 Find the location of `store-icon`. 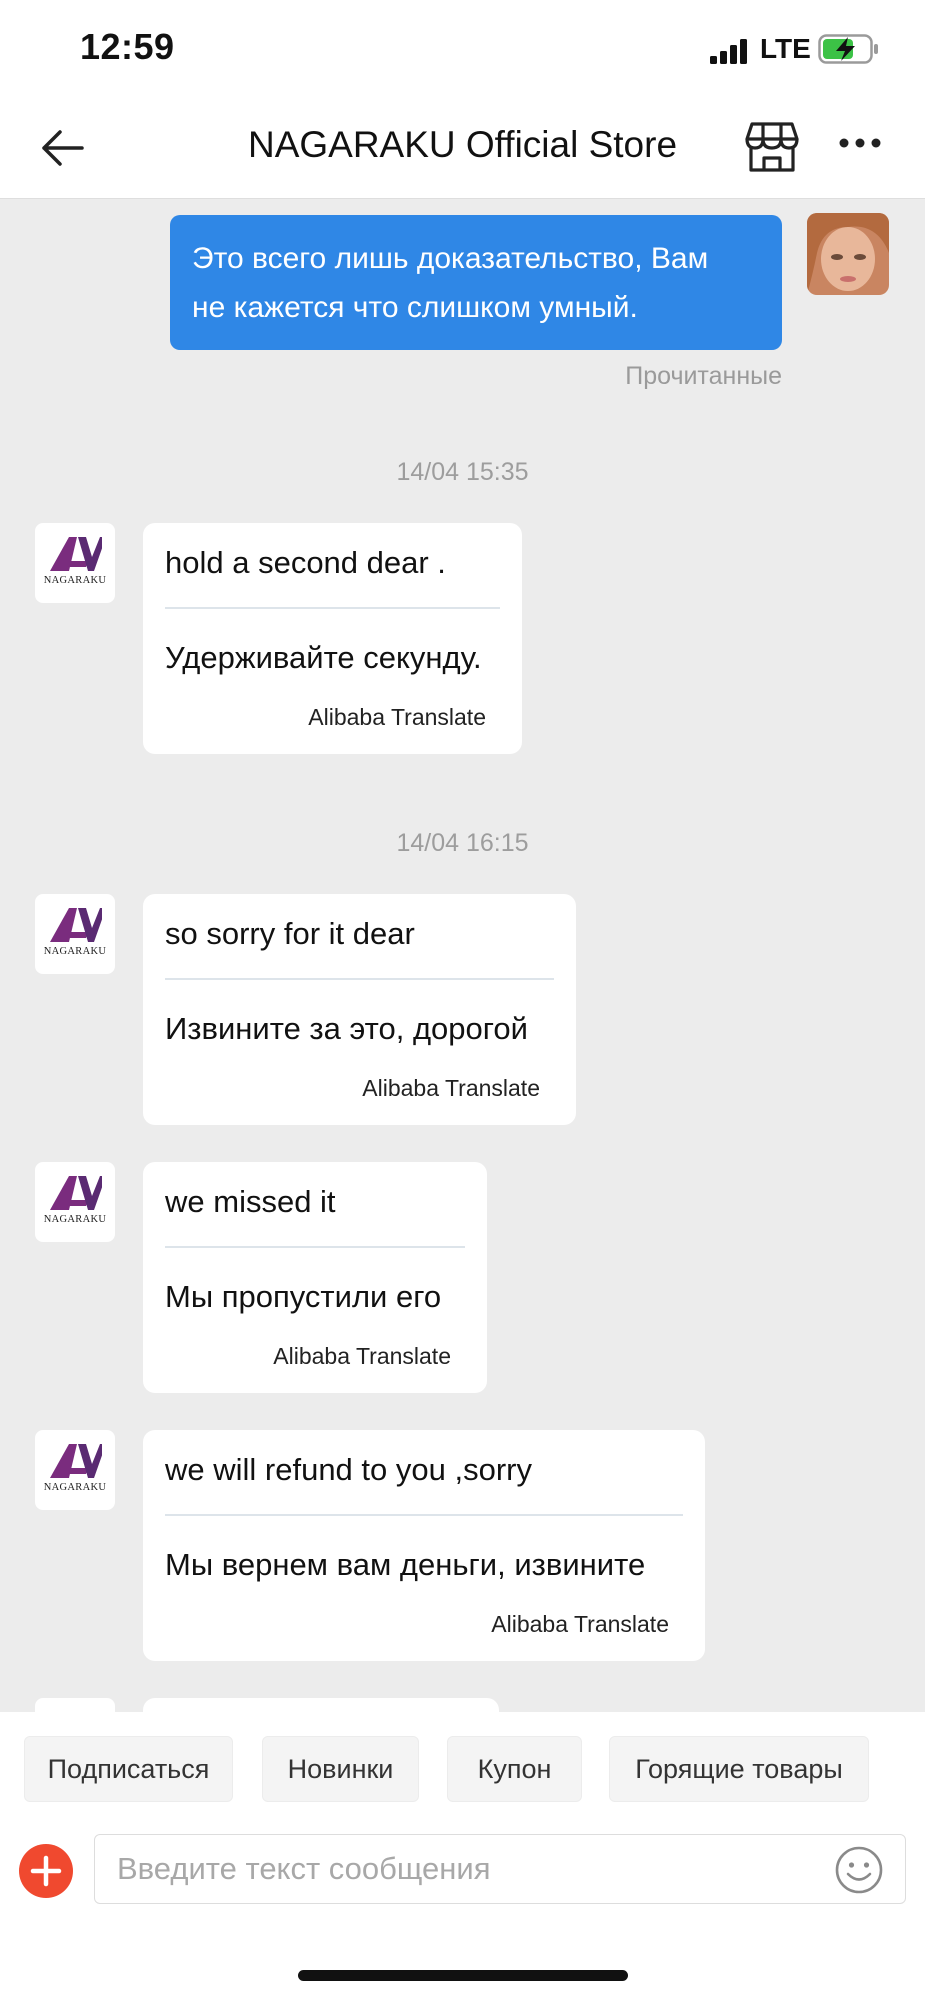

store-icon is located at coordinates (772, 149).